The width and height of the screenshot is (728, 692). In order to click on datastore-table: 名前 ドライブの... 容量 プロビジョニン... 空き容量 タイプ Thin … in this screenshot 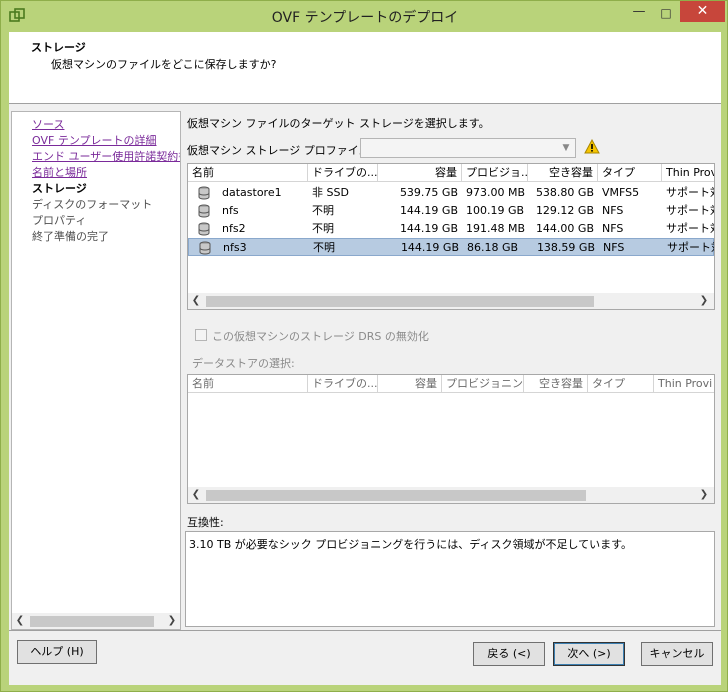, I will do `click(451, 439)`.